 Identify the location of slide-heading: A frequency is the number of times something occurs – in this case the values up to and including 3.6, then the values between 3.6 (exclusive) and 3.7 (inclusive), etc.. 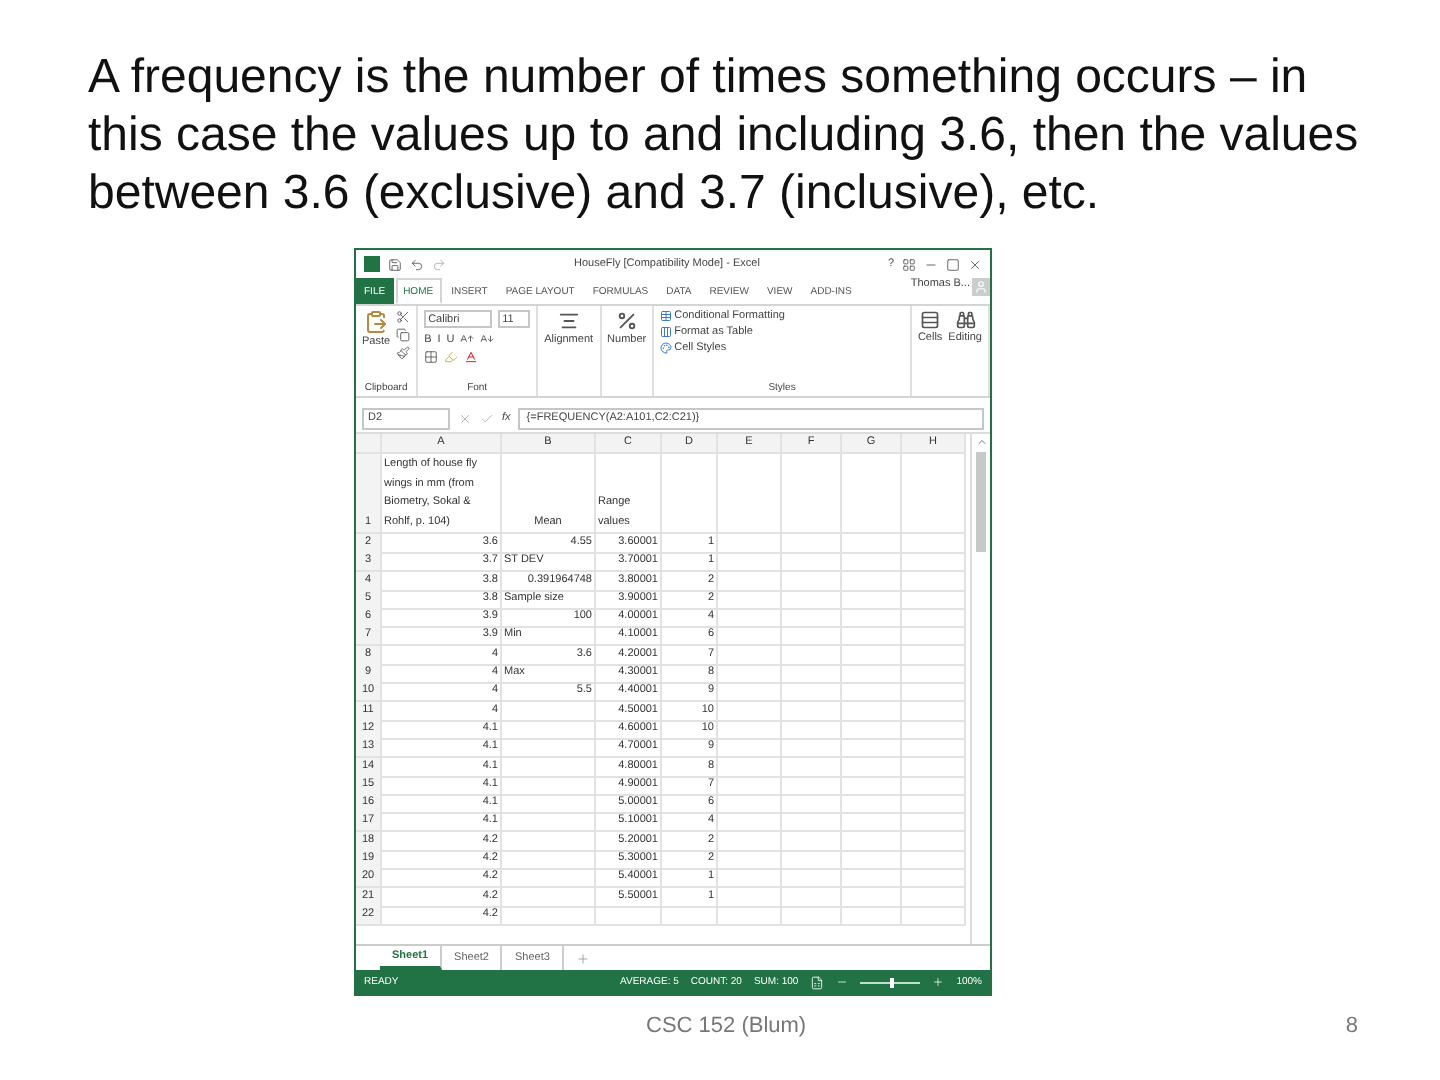
(724, 135).